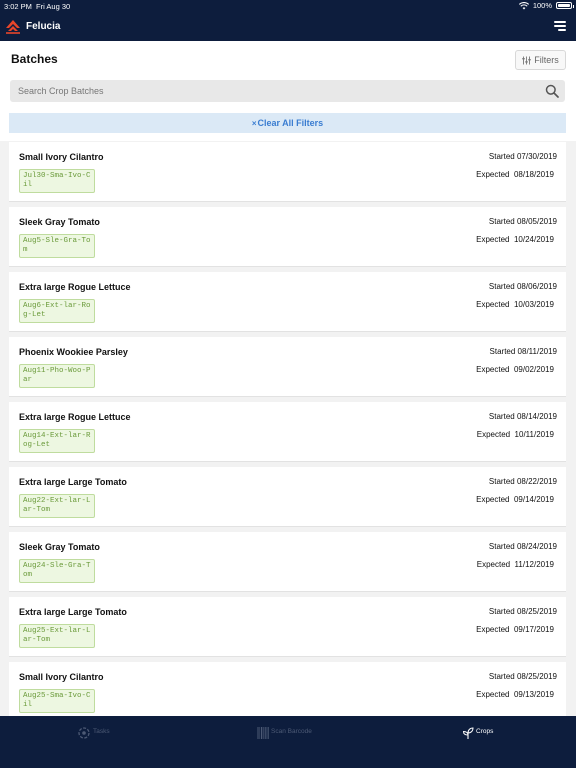  Describe the element at coordinates (526, 60) in the screenshot. I see `sliders-icon` at that location.